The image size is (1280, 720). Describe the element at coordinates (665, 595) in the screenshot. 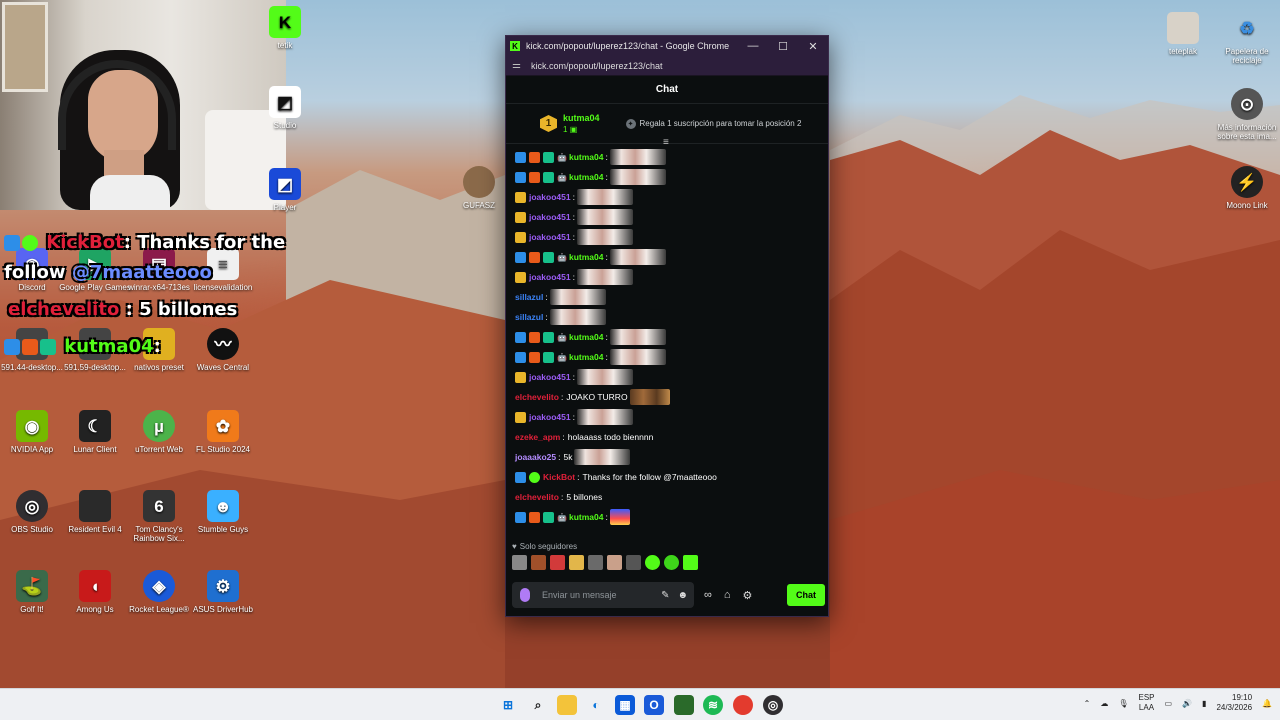

I see `translate-icon: ✎` at that location.